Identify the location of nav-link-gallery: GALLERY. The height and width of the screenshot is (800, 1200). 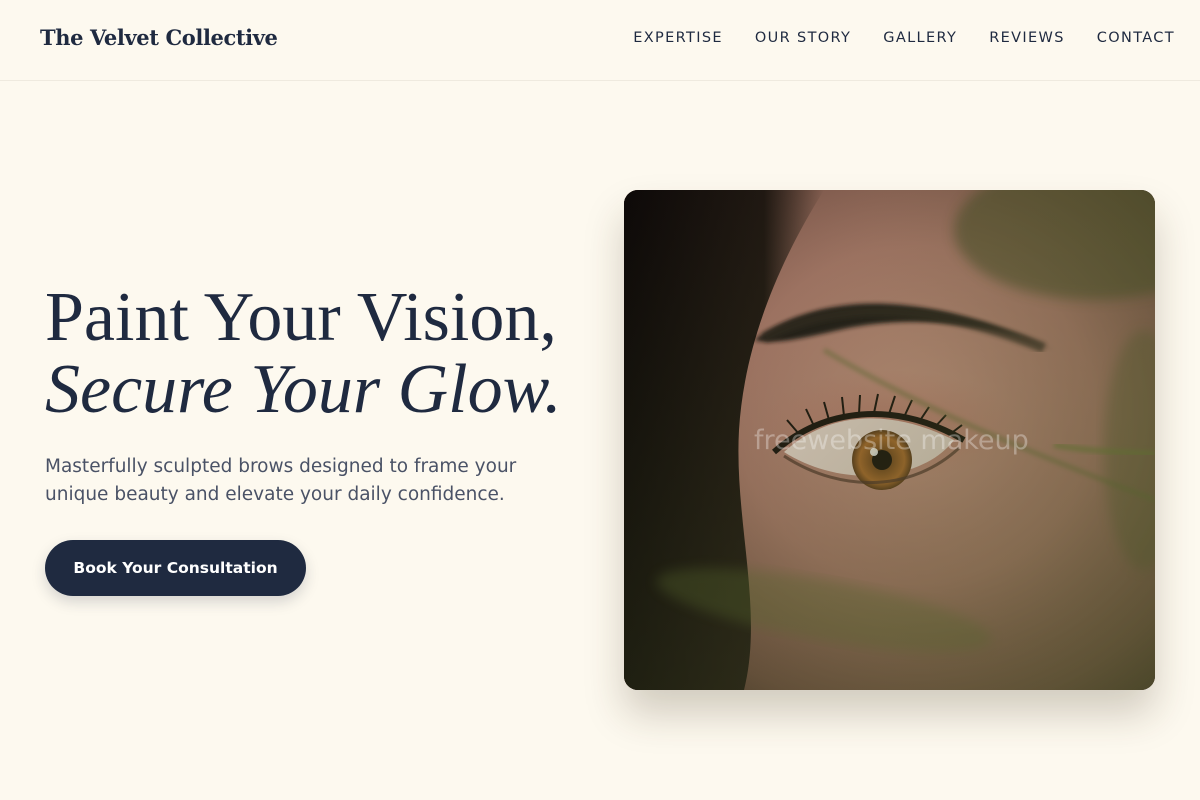
(920, 38).